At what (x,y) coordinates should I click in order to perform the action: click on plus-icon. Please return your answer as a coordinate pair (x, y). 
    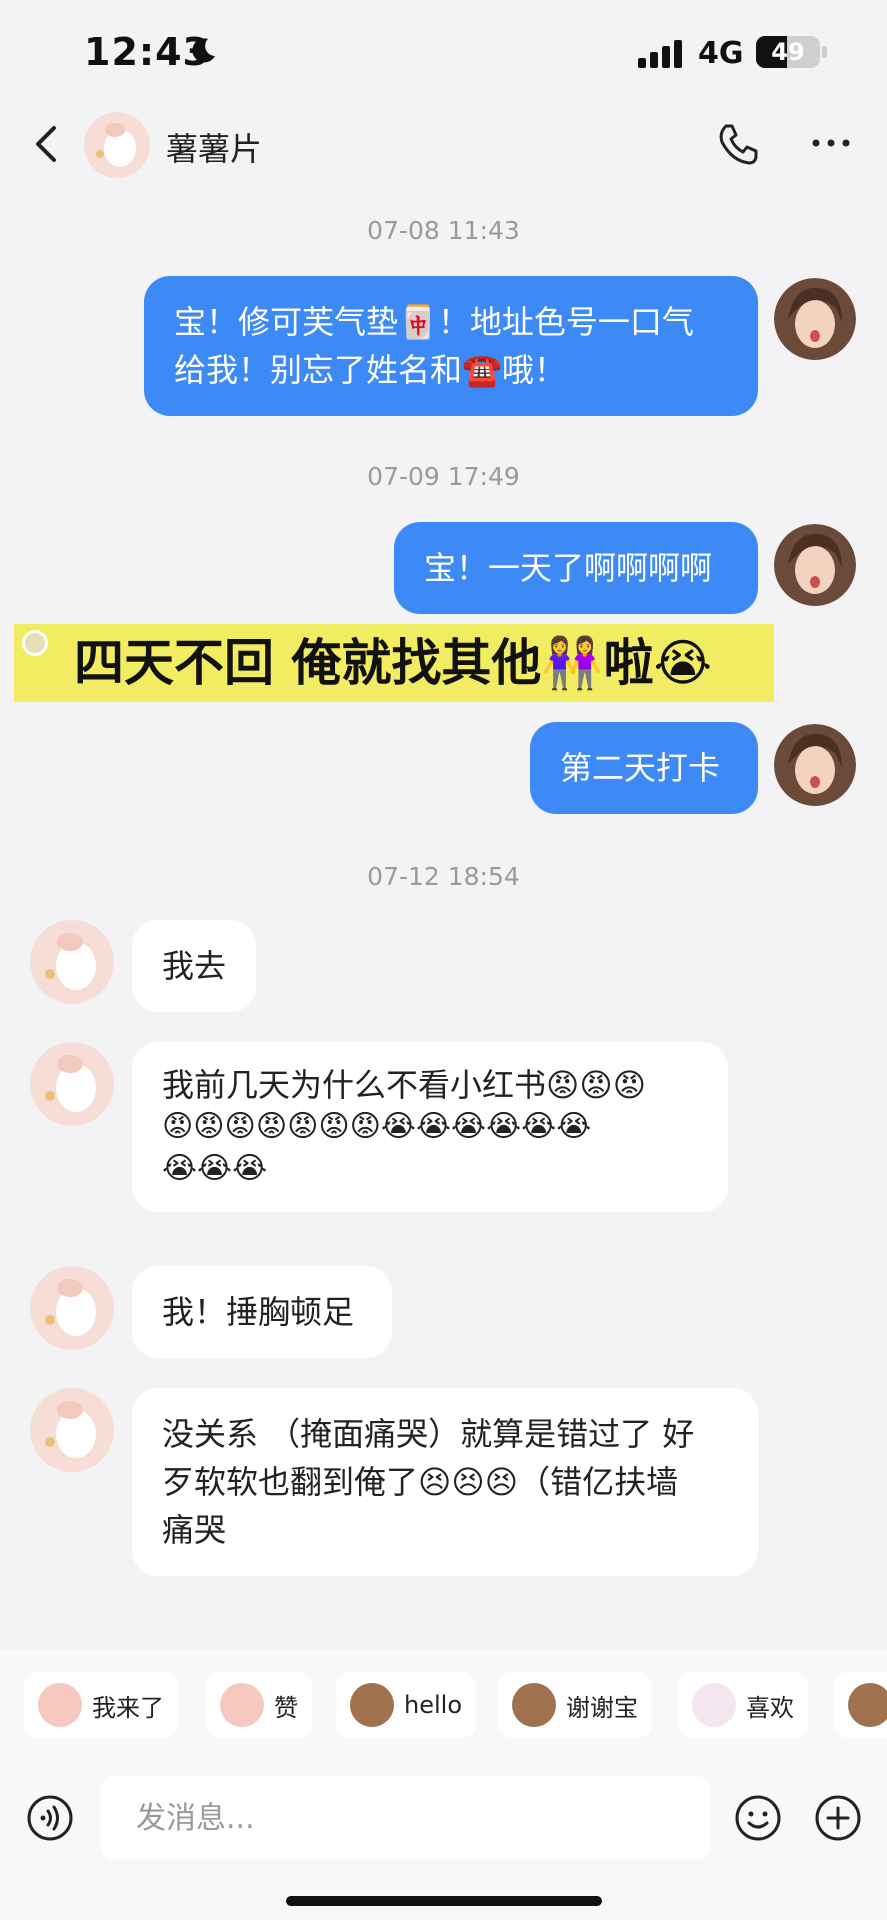
    Looking at the image, I should click on (838, 1818).